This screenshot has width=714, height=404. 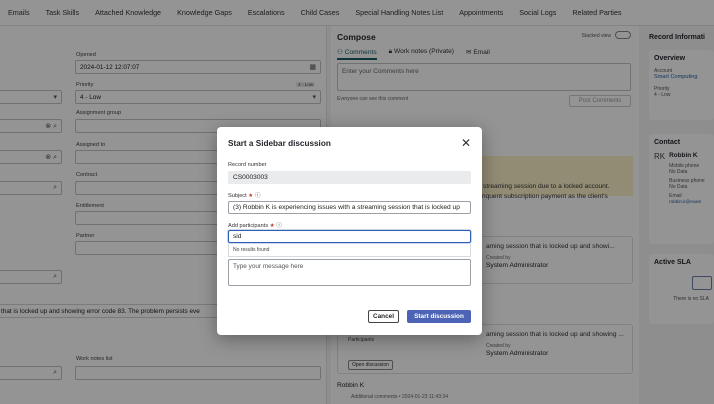 I want to click on subject-label: Subject, so click(x=237, y=196).